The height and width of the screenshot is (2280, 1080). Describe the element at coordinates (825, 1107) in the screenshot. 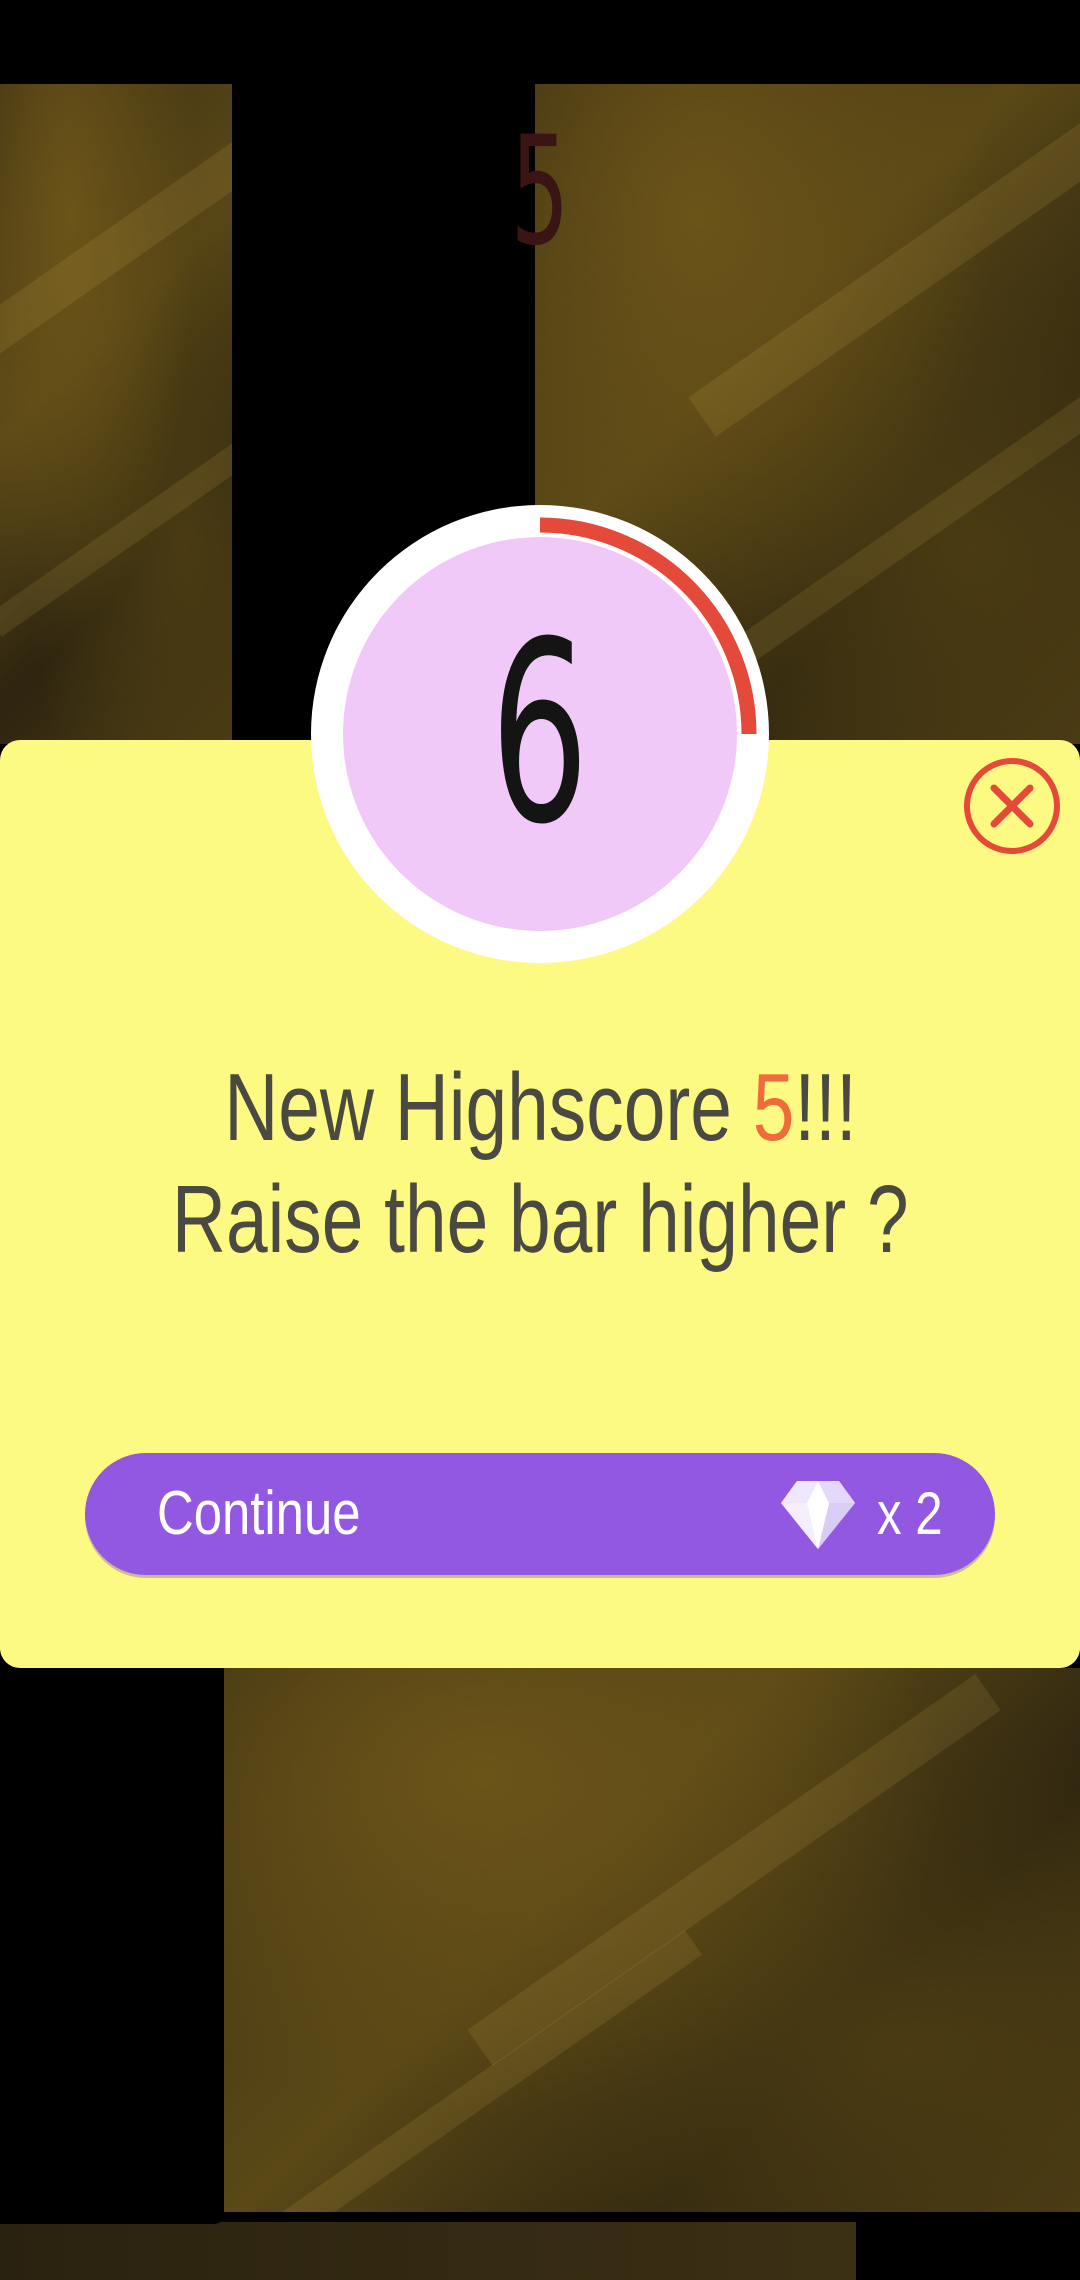

I see `highscore-suffix: !!!` at that location.